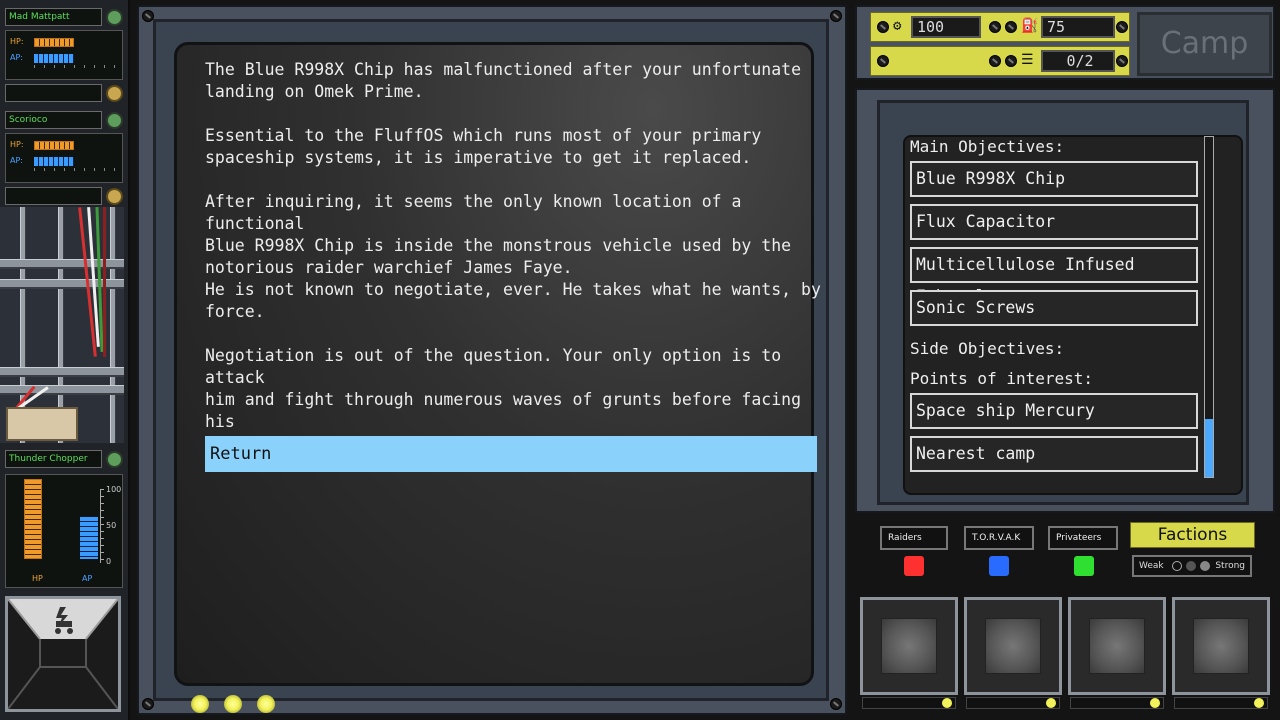 Image resolution: width=1280 pixels, height=720 pixels. What do you see at coordinates (102, 526) in the screenshot?
I see `gauge-scale` at bounding box center [102, 526].